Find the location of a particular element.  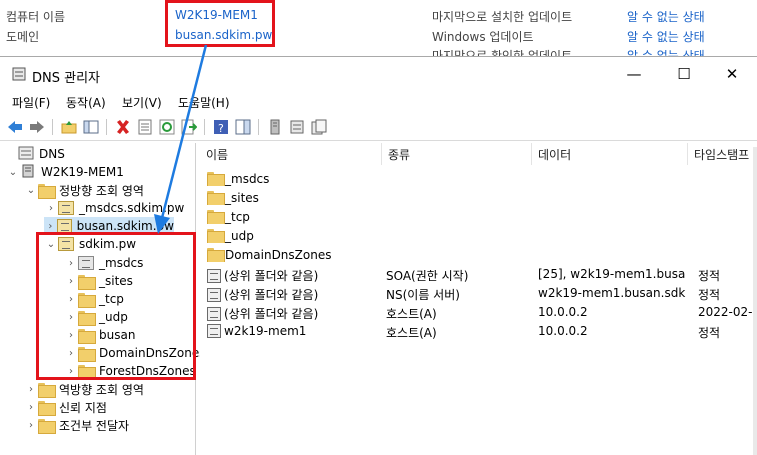

last-installed-update-label: 마지막으로 설치한 업데이트 is located at coordinates (502, 17).